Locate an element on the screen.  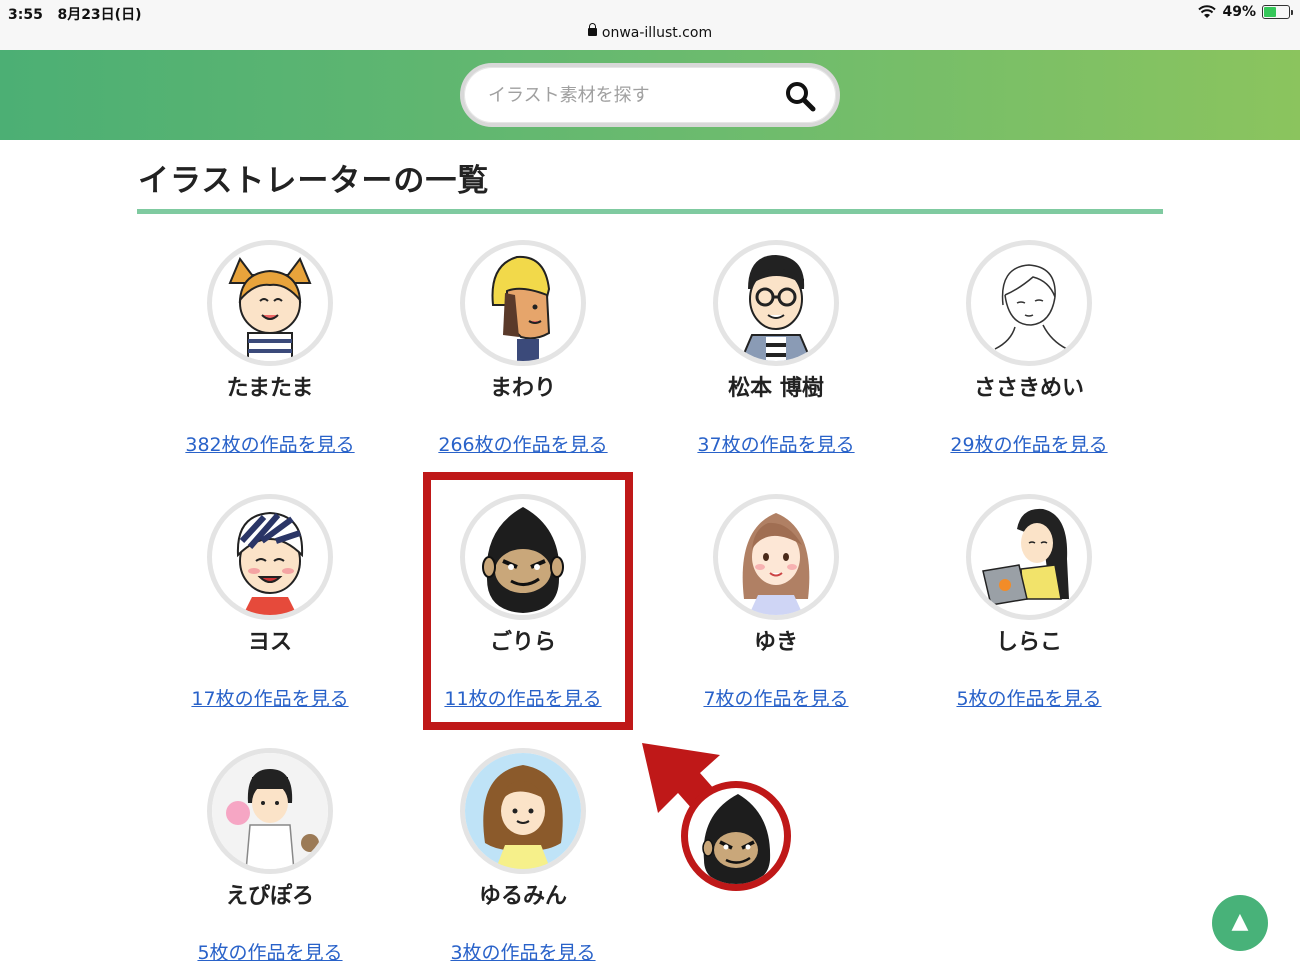
battery-fill is located at coordinates (1270, 12).